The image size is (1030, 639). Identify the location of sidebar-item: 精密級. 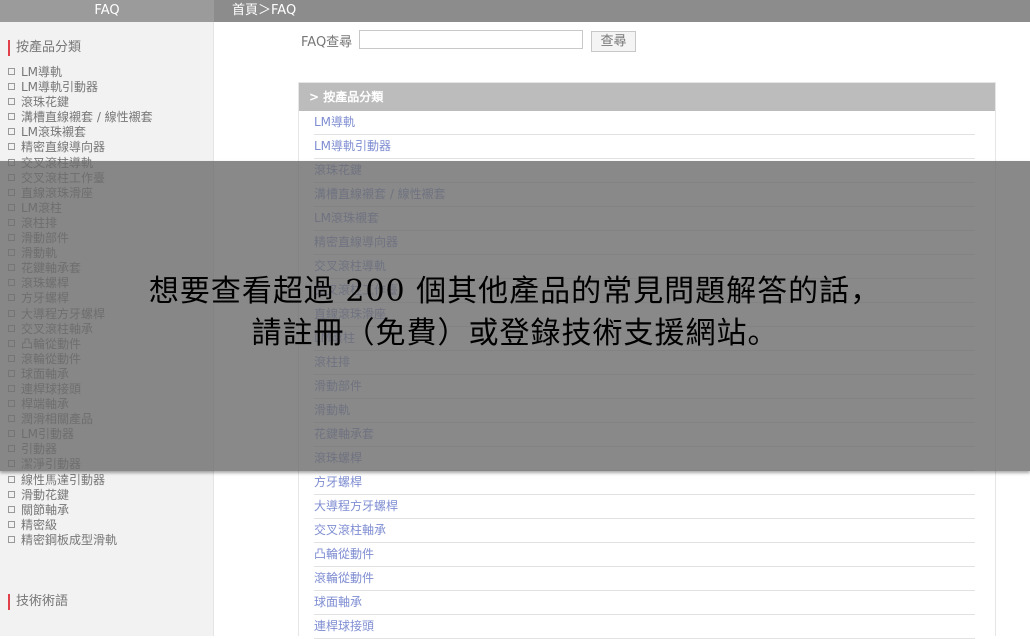
(80, 525).